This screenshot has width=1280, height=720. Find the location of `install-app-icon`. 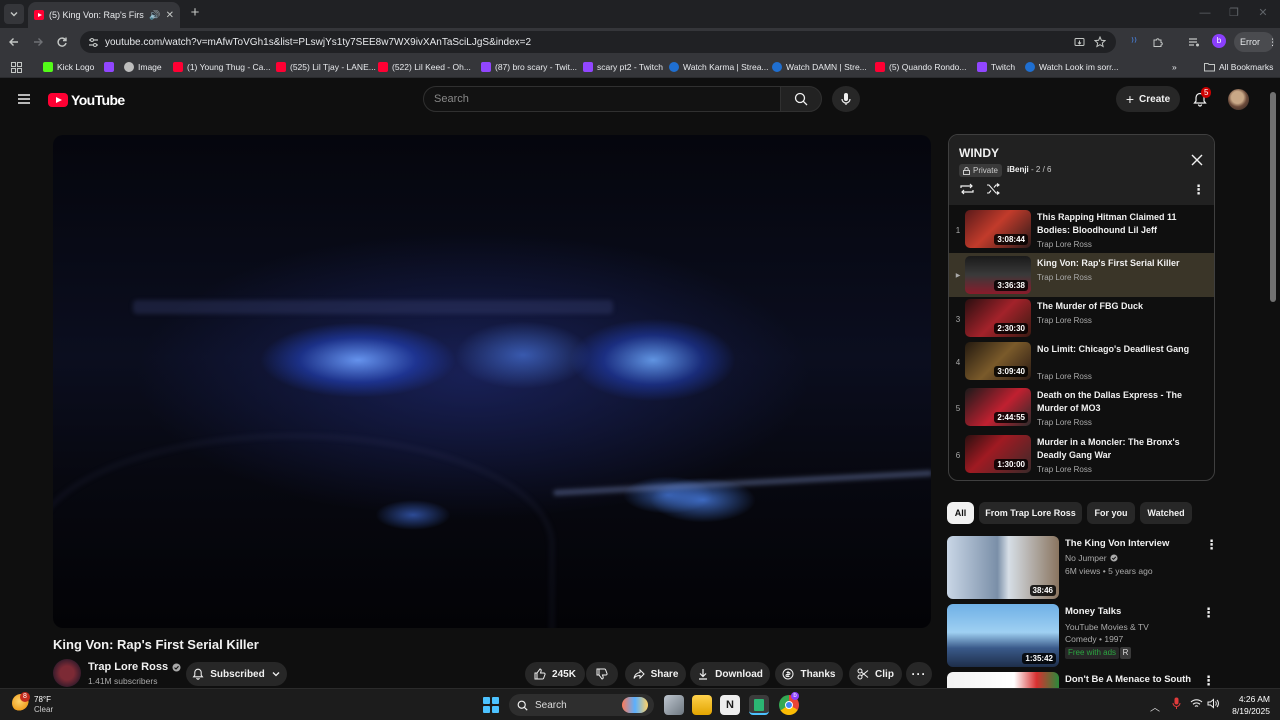

install-app-icon is located at coordinates (1079, 42).